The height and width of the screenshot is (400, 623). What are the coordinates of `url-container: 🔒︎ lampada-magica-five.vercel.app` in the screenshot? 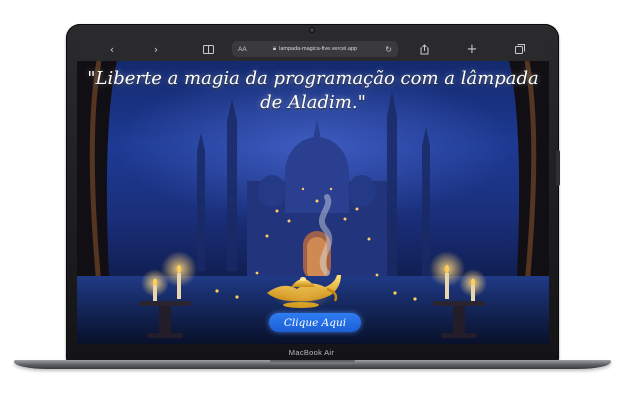 It's located at (315, 49).